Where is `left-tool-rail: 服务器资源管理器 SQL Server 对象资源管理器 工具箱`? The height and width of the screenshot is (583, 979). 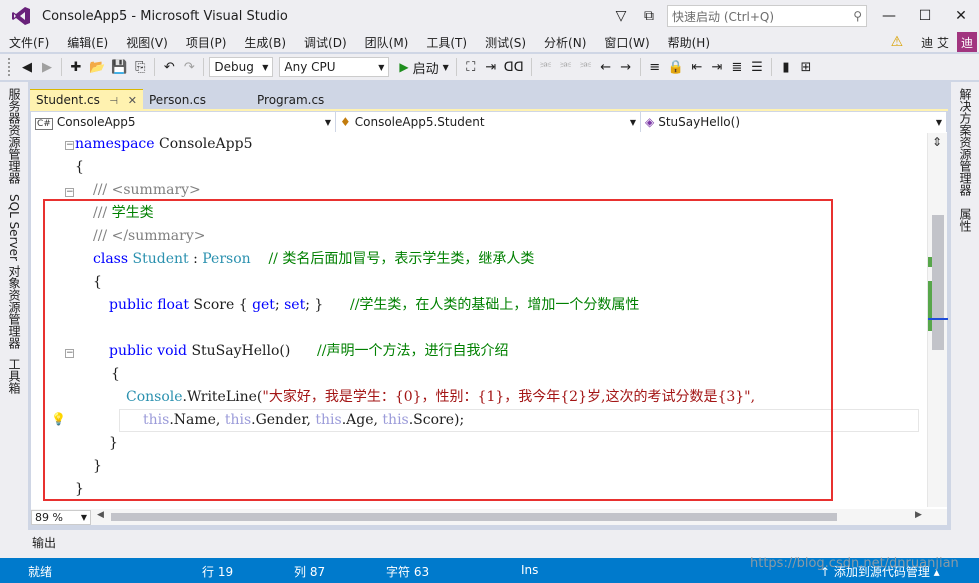 left-tool-rail: 服务器资源管理器 SQL Server 对象资源管理器 工具箱 is located at coordinates (14, 320).